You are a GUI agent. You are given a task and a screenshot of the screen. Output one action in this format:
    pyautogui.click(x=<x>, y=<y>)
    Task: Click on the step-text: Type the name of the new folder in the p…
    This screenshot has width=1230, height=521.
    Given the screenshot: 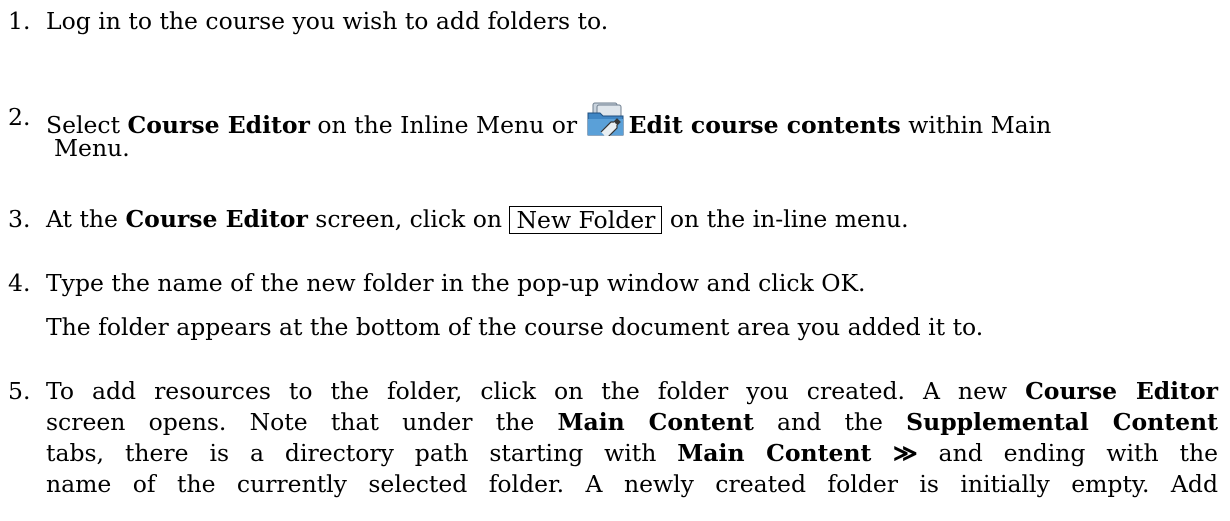 What is the action you would take?
    pyautogui.click(x=456, y=283)
    